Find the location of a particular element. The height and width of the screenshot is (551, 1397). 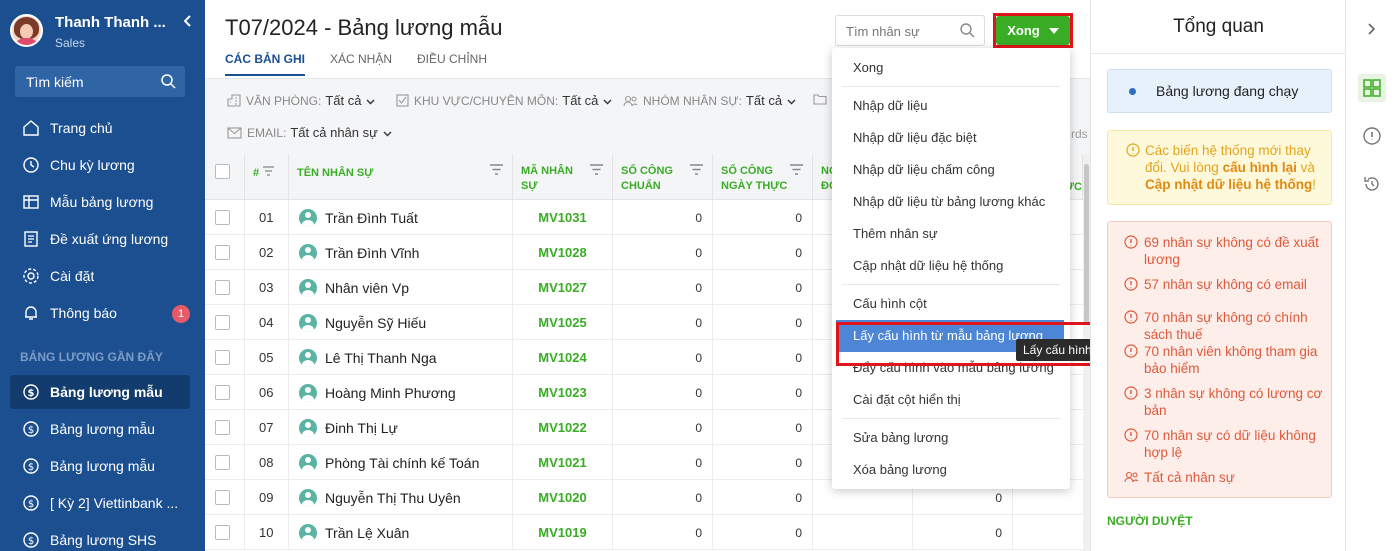

employee-name: Trần Đình Tuất is located at coordinates (371, 218).